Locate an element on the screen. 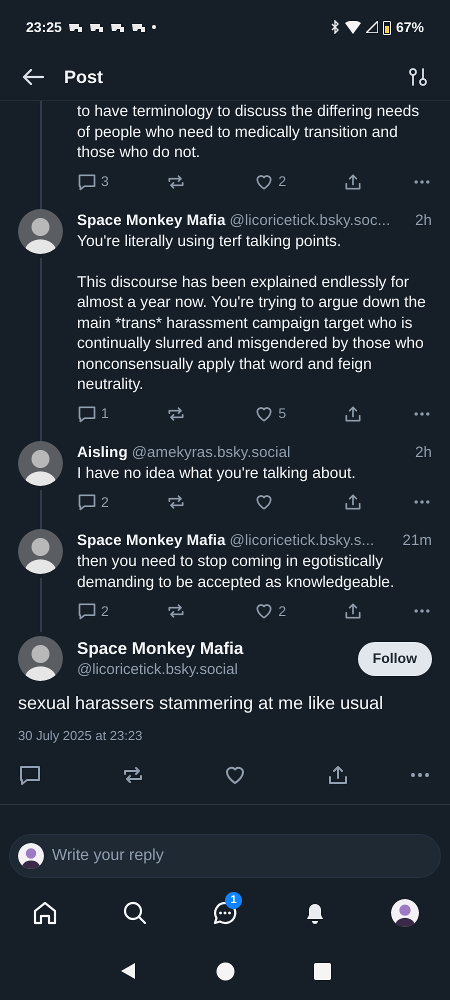 The width and height of the screenshot is (450, 1000). post-text: sexual harassers stammering at me like usual is located at coordinates (201, 703).